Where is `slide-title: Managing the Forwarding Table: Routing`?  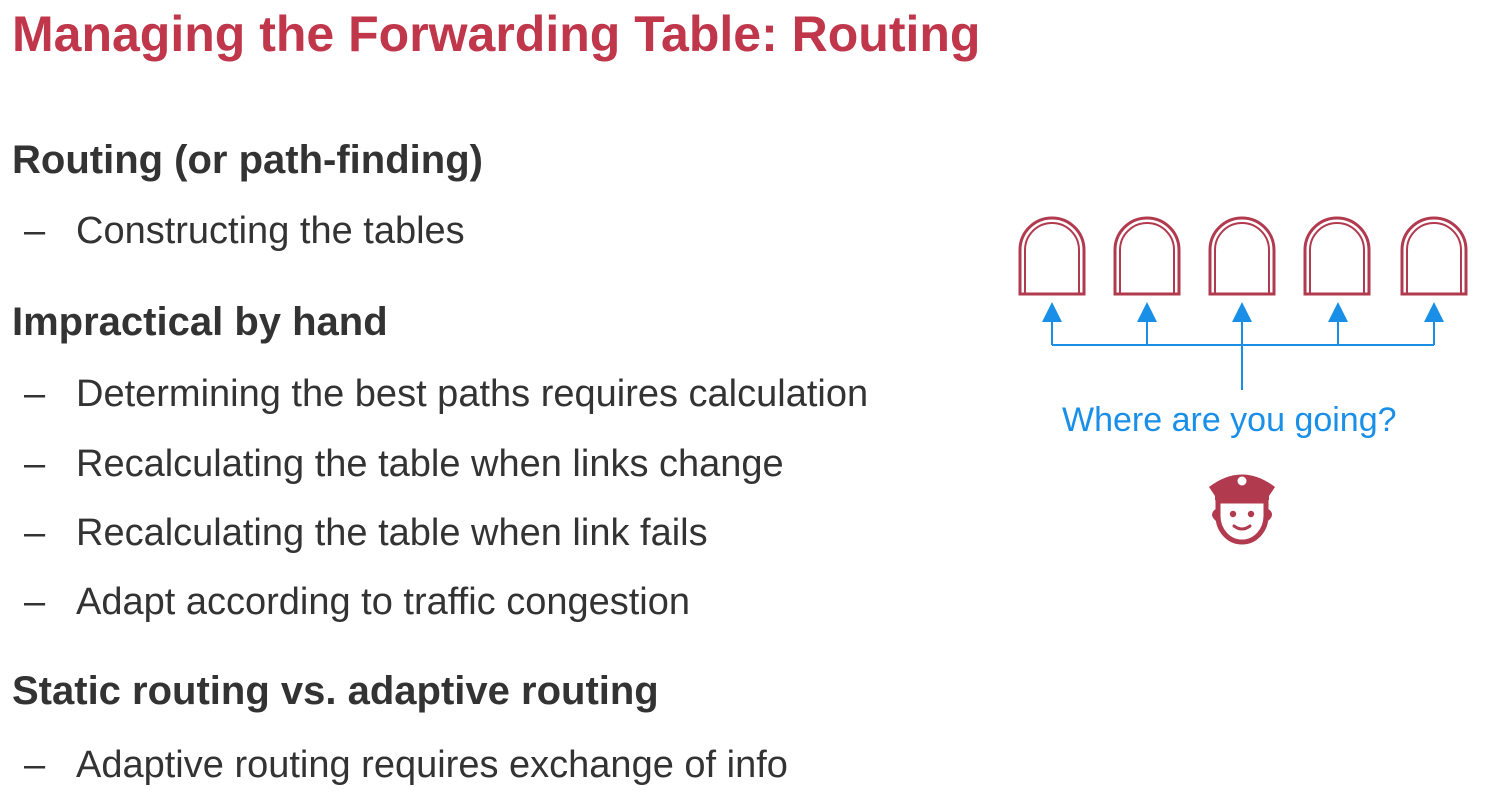 slide-title: Managing the Forwarding Table: Routing is located at coordinates (496, 34).